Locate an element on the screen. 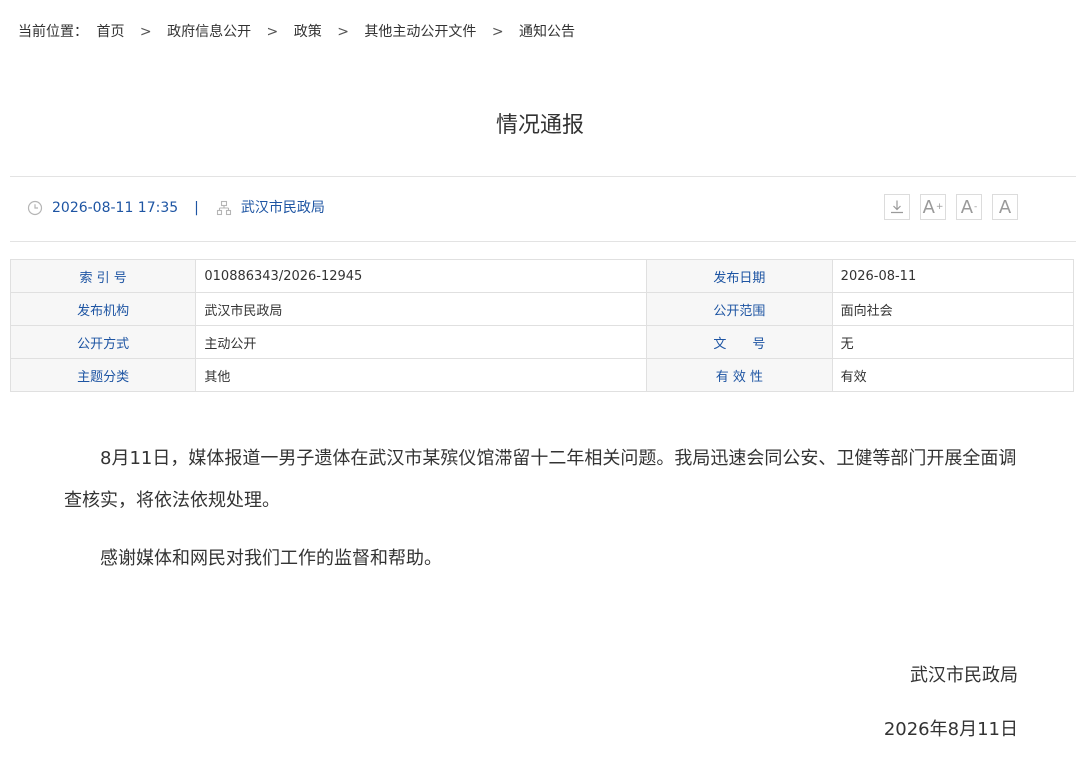 Image resolution: width=1080 pixels, height=770 pixels. article-signature: 武汉市民政局 2026年8月11日 is located at coordinates (951, 703).